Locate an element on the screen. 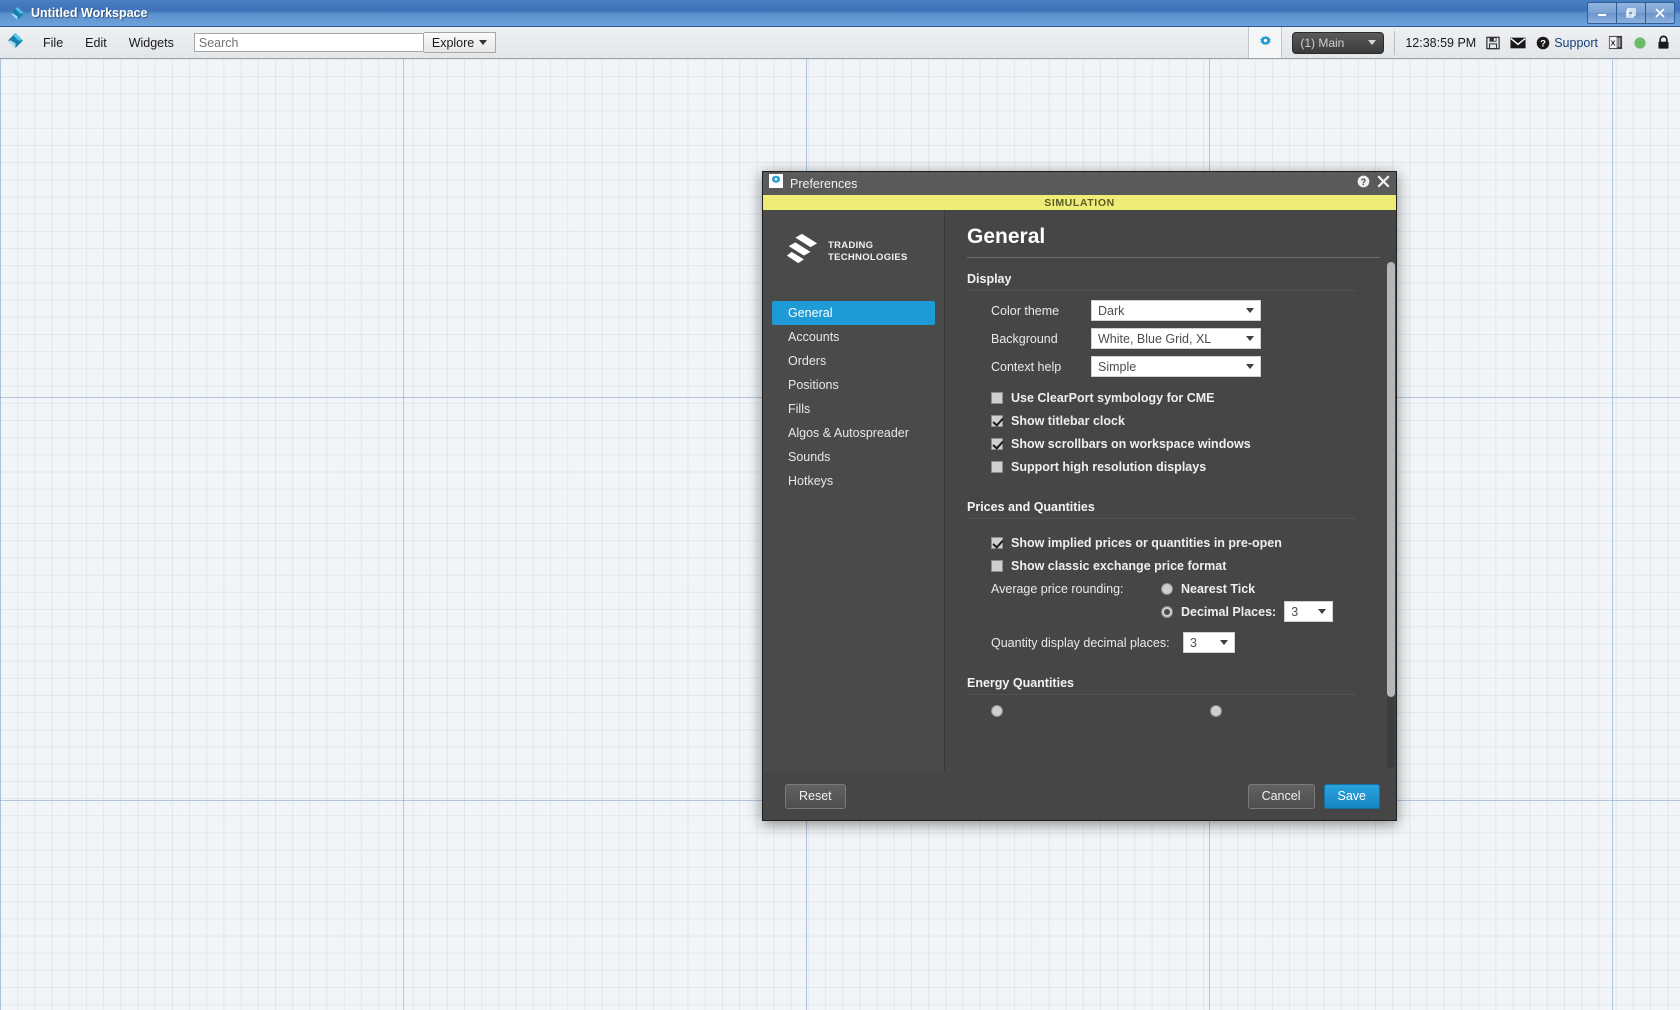  field-quantity-decimal-places: Quantity display decimal places: 3 is located at coordinates (1173, 642).